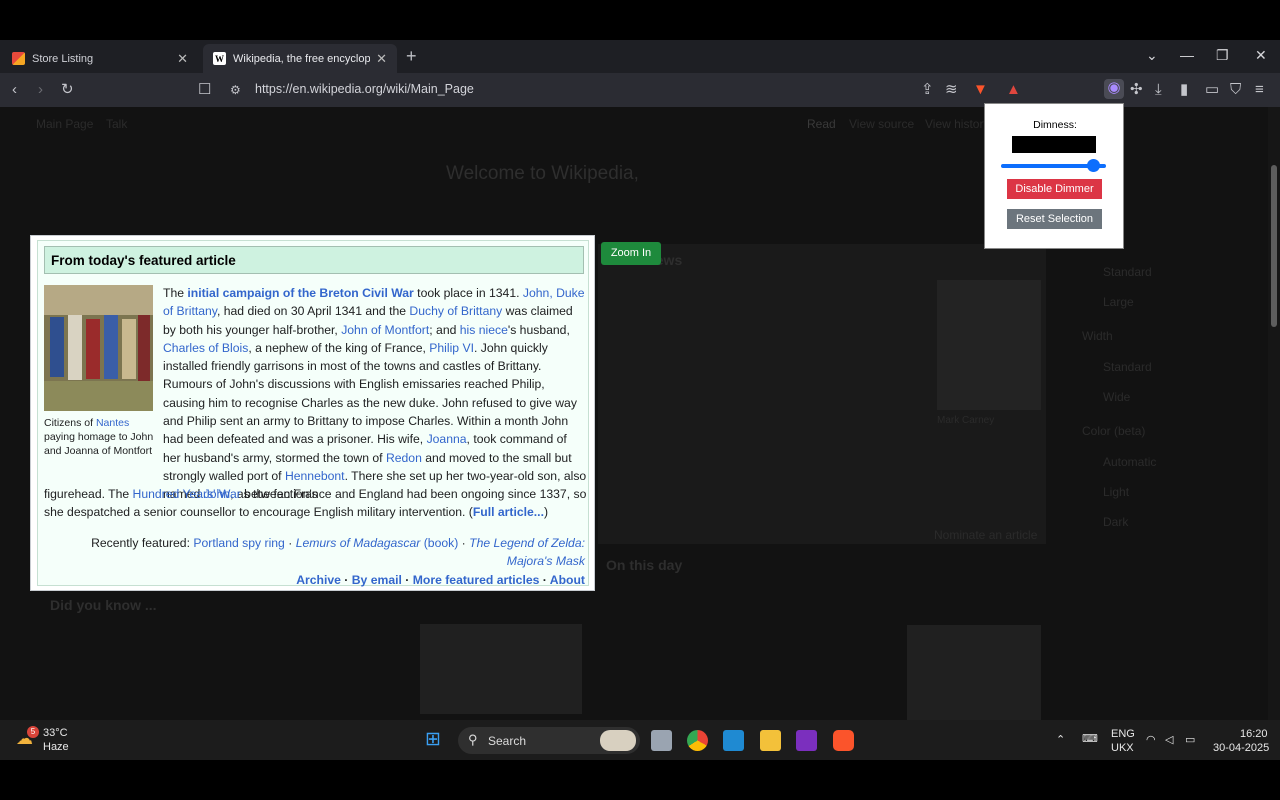 The height and width of the screenshot is (800, 1280). Describe the element at coordinates (116, 124) in the screenshot. I see `talk-tab: Talk` at that location.